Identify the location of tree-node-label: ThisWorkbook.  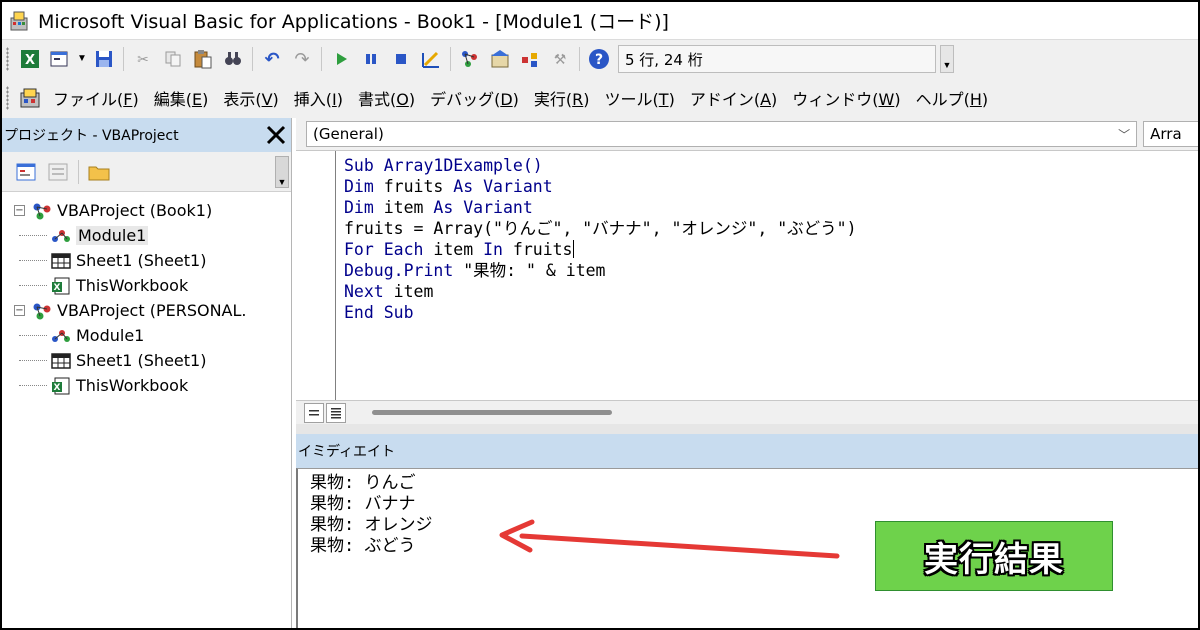
(132, 385).